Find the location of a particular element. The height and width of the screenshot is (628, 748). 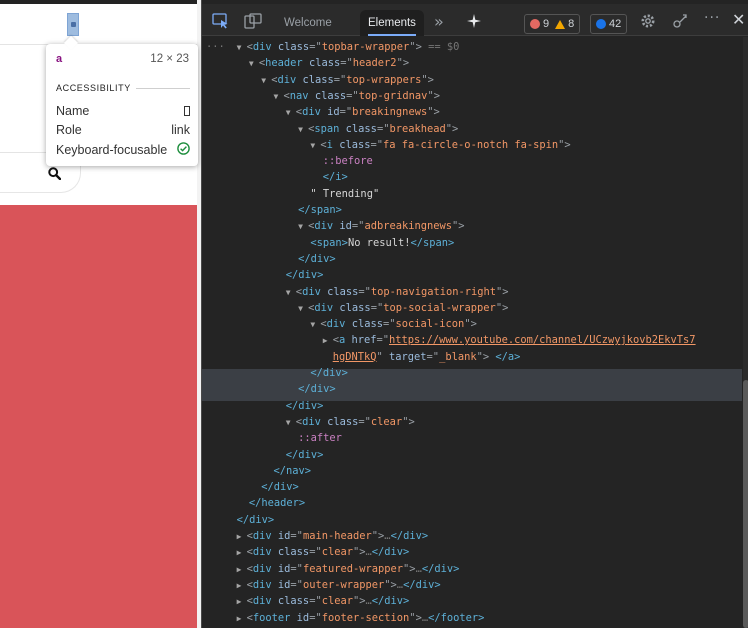

dom-node-line: </nav> is located at coordinates (472, 471).